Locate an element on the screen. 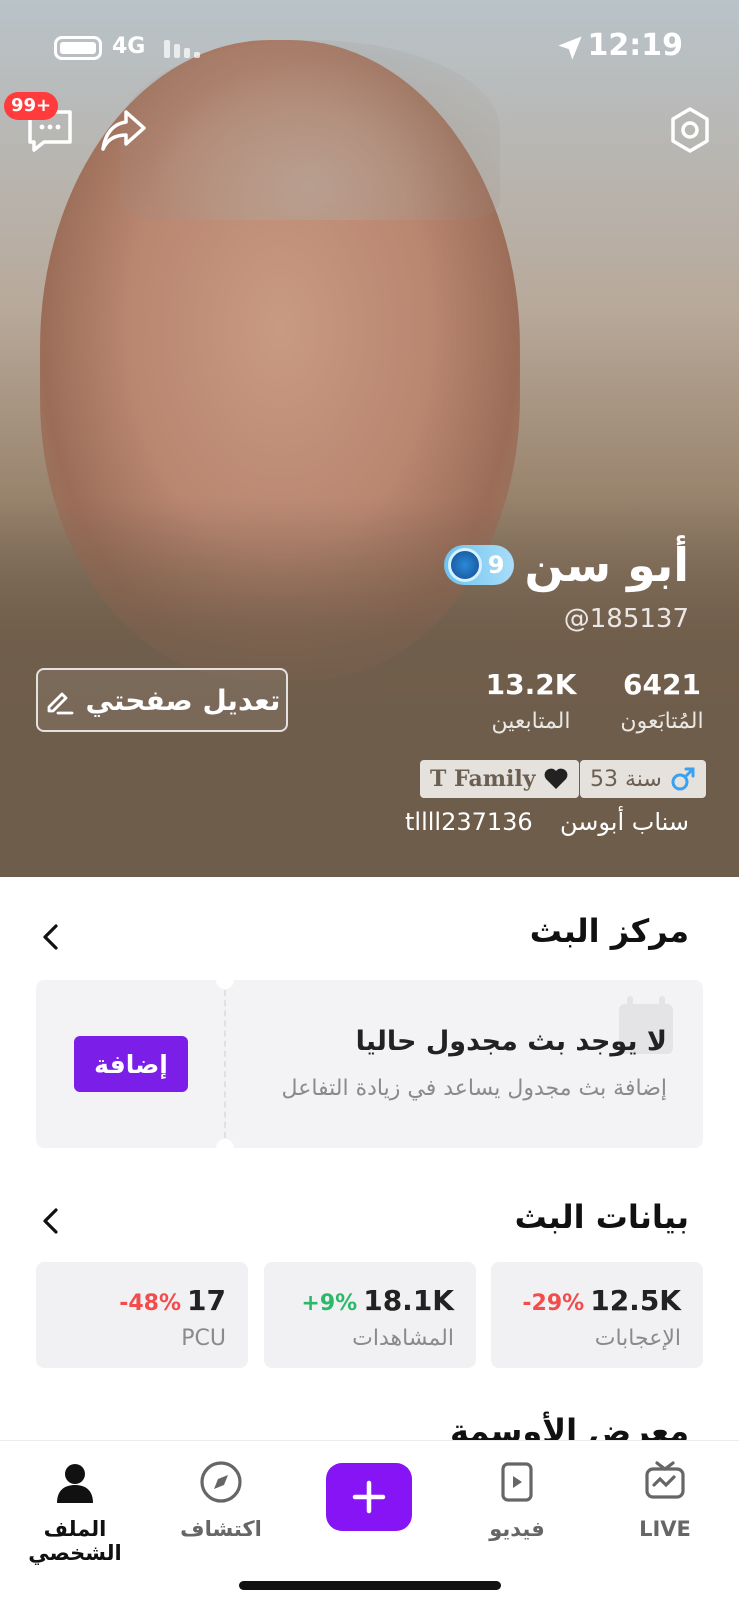 This screenshot has height=1600, width=739. tab-video: فيديو is located at coordinates (517, 1500).